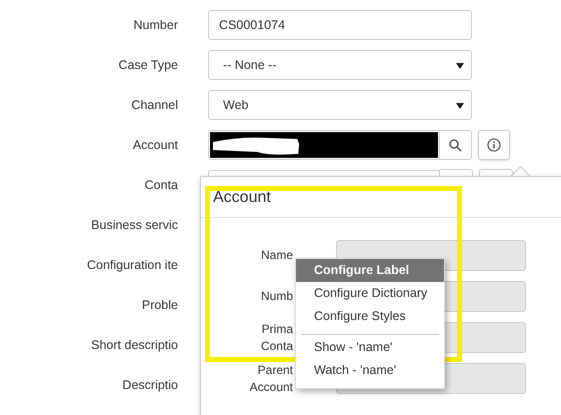  Describe the element at coordinates (161, 185) in the screenshot. I see `field-label: Conta` at that location.